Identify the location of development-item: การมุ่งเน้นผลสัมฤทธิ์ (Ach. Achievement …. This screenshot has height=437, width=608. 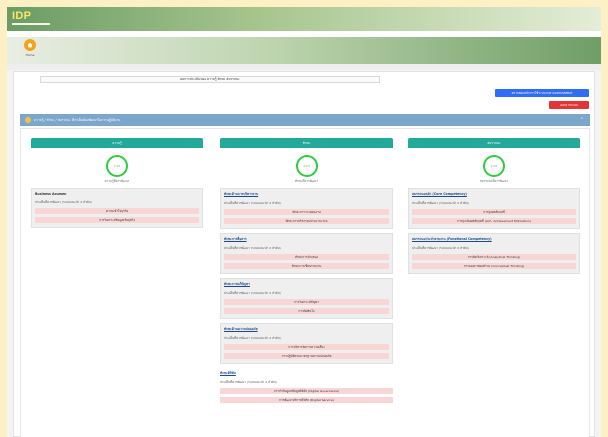
(494, 221).